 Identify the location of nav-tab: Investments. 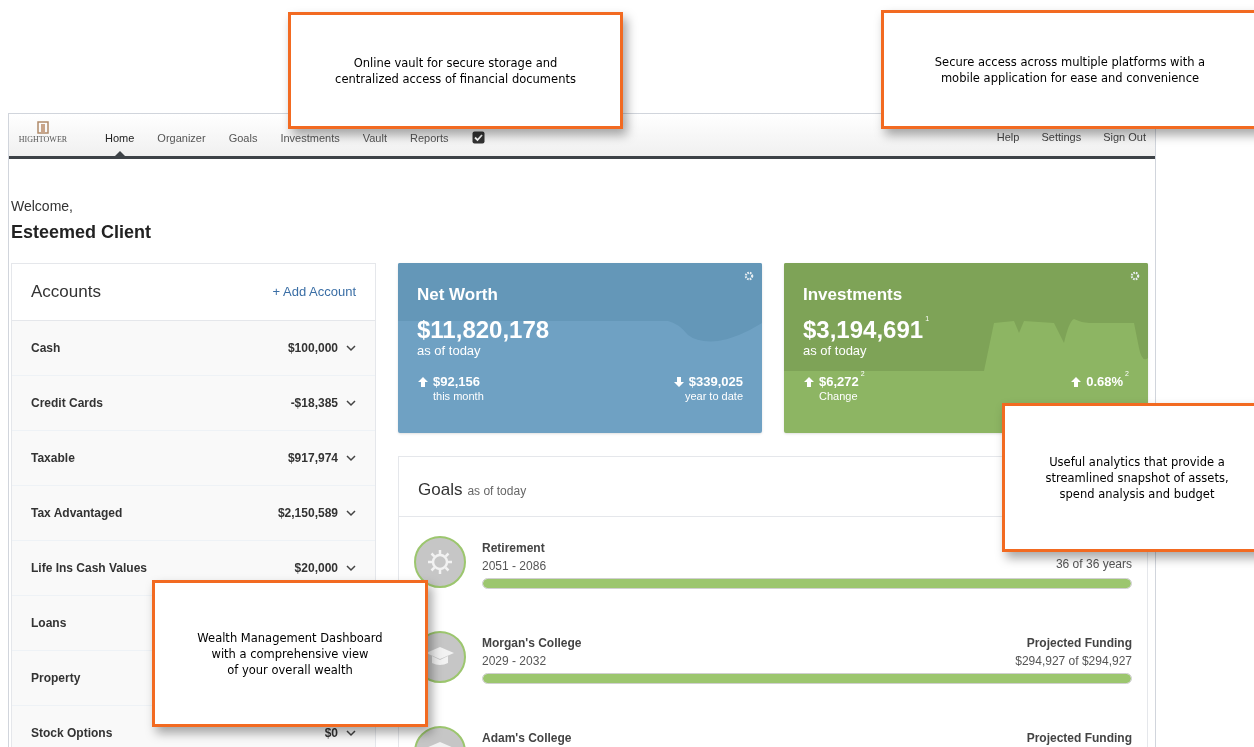
(310, 137).